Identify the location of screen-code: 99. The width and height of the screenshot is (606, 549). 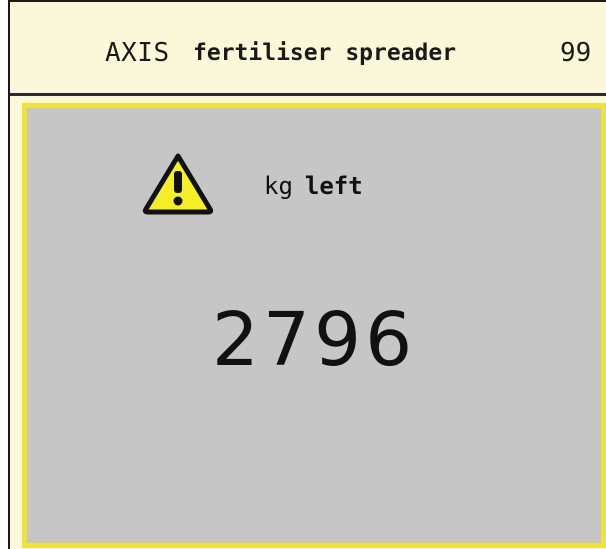
(576, 53).